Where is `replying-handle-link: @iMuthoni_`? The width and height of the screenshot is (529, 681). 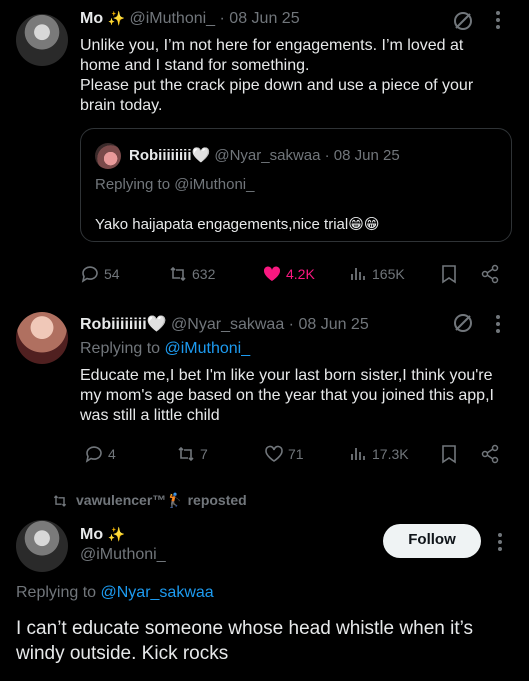 replying-handle-link: @iMuthoni_ is located at coordinates (208, 348).